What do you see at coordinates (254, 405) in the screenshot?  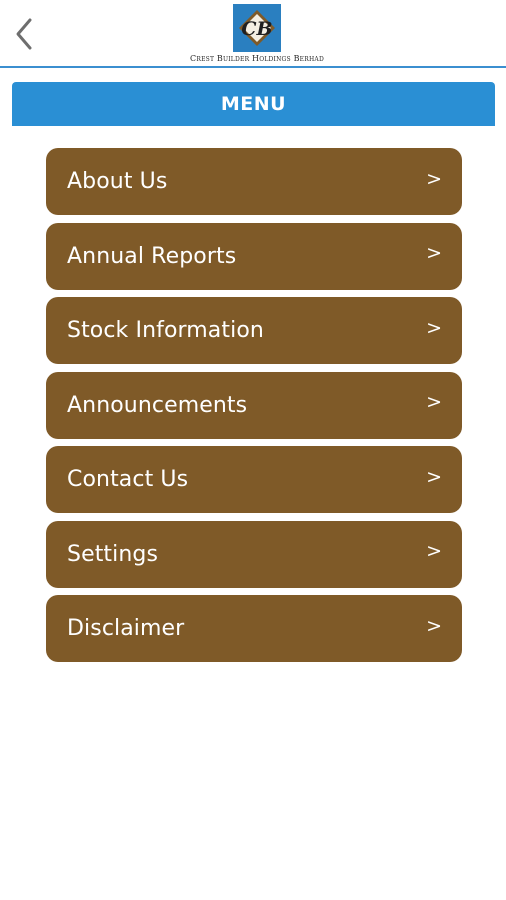 I see `menu-item-announcements: Announcements >` at bounding box center [254, 405].